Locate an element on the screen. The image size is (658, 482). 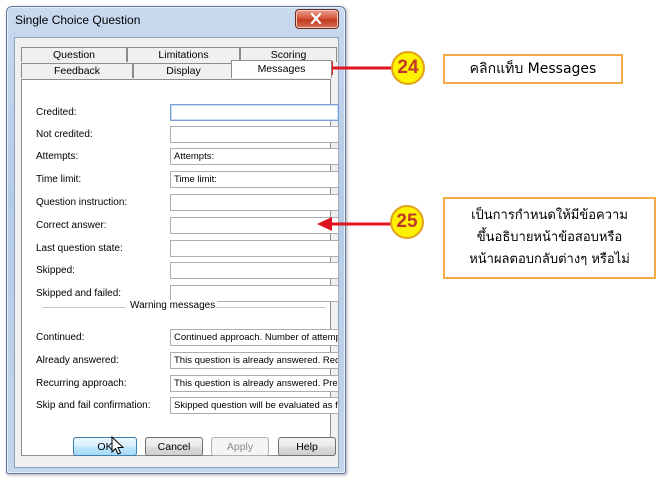
step-24-badge: 24 is located at coordinates (408, 68).